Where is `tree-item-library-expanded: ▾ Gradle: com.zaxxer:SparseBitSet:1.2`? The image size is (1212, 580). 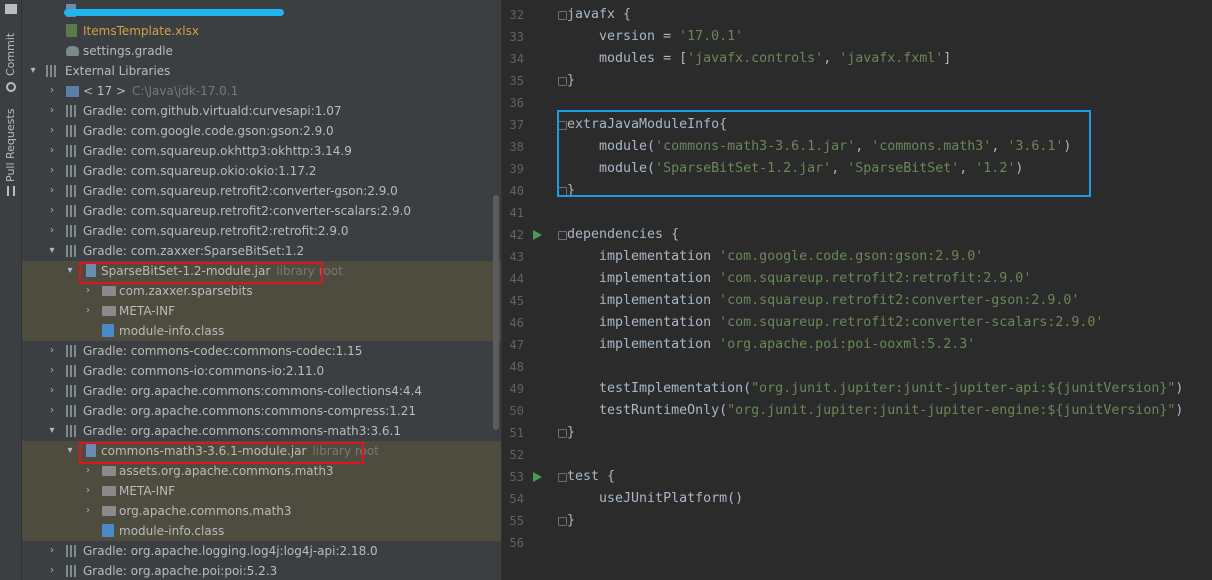
tree-item-library-expanded: ▾ Gradle: com.zaxxer:SparseBitSet:1.2 is located at coordinates (261, 251).